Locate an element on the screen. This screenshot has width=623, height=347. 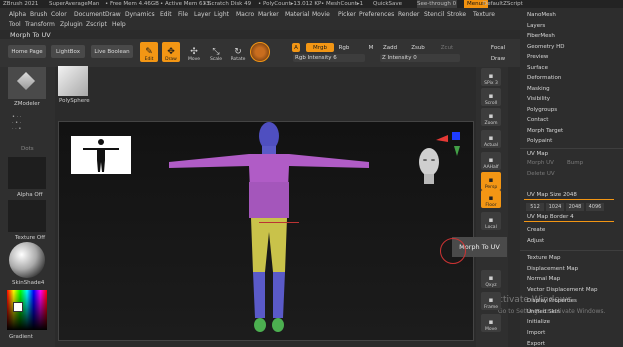
z-intensity-slider: Z Intensity 0 is located at coordinates (420, 58).